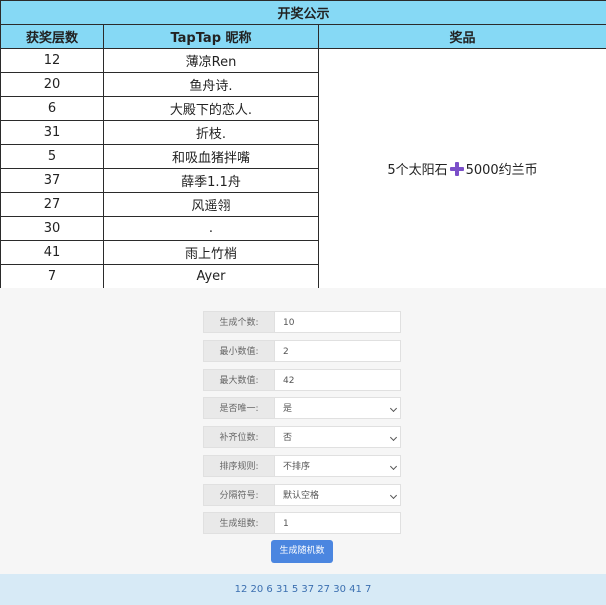 This screenshot has width=606, height=605. Describe the element at coordinates (211, 229) in the screenshot. I see `nickname-cell: .` at that location.